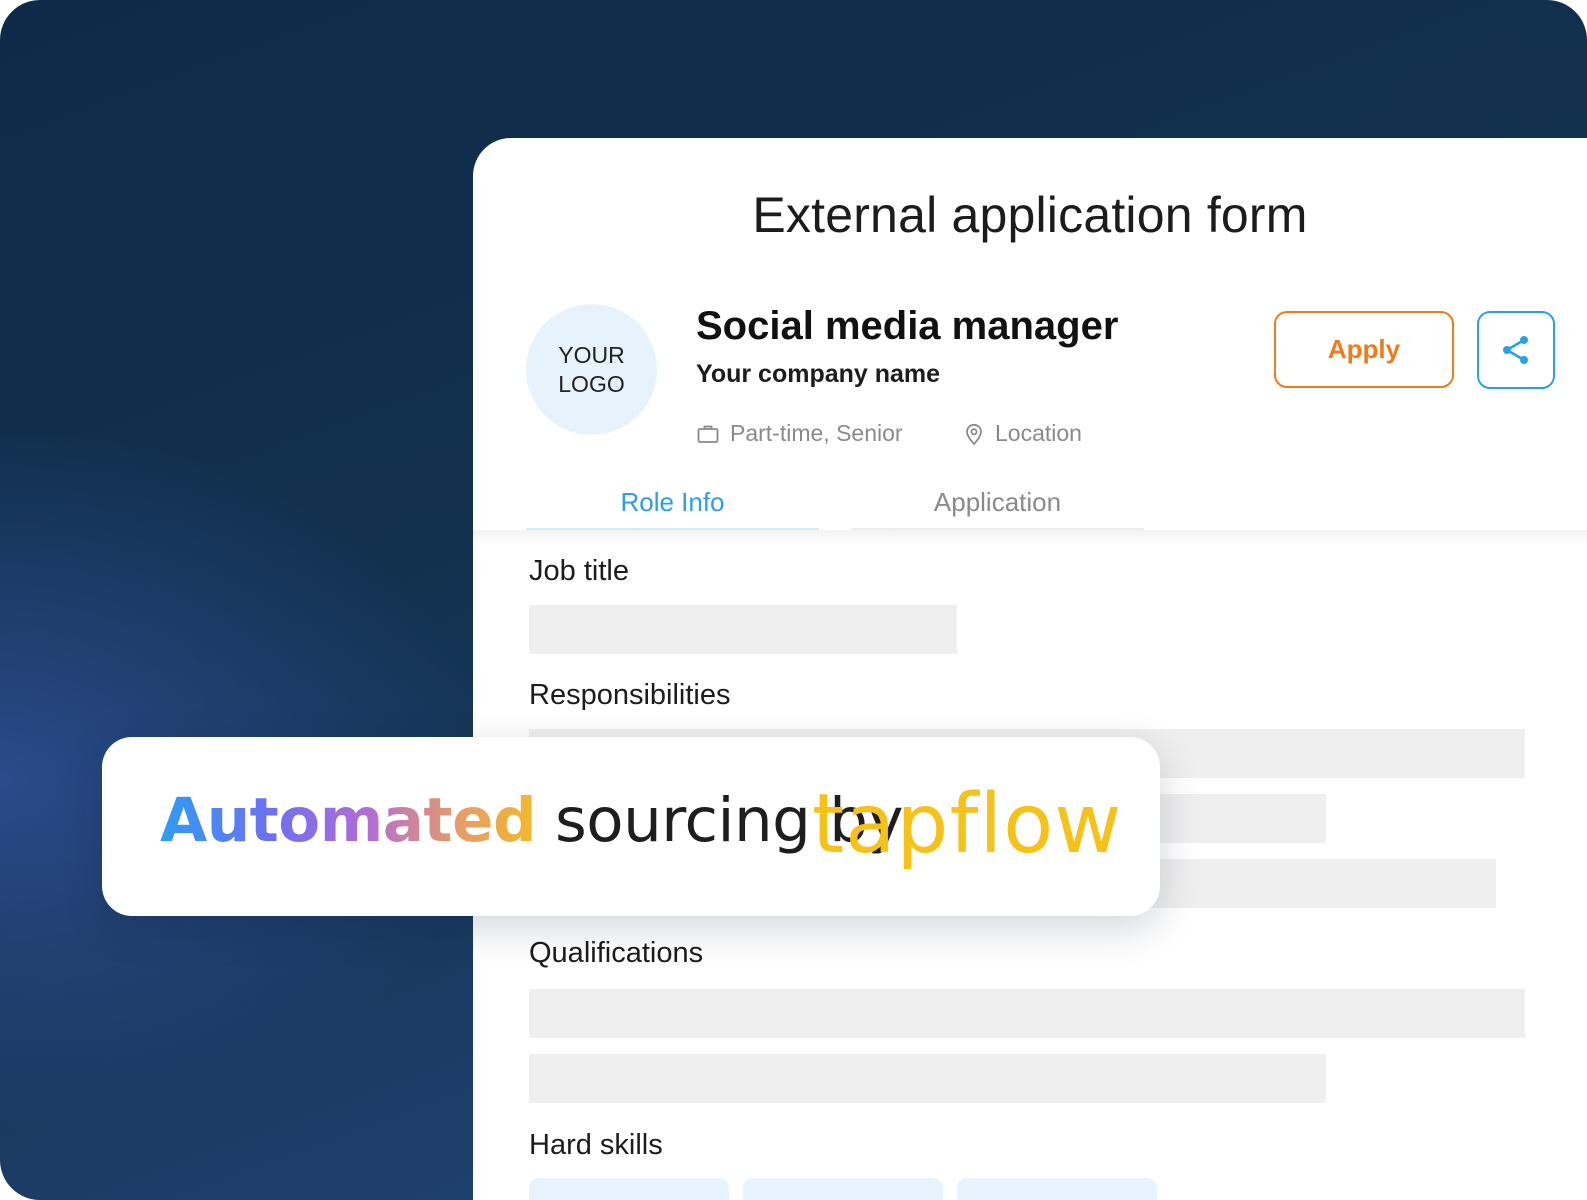  What do you see at coordinates (616, 953) in the screenshot?
I see `qualifications-label: Qualifications` at bounding box center [616, 953].